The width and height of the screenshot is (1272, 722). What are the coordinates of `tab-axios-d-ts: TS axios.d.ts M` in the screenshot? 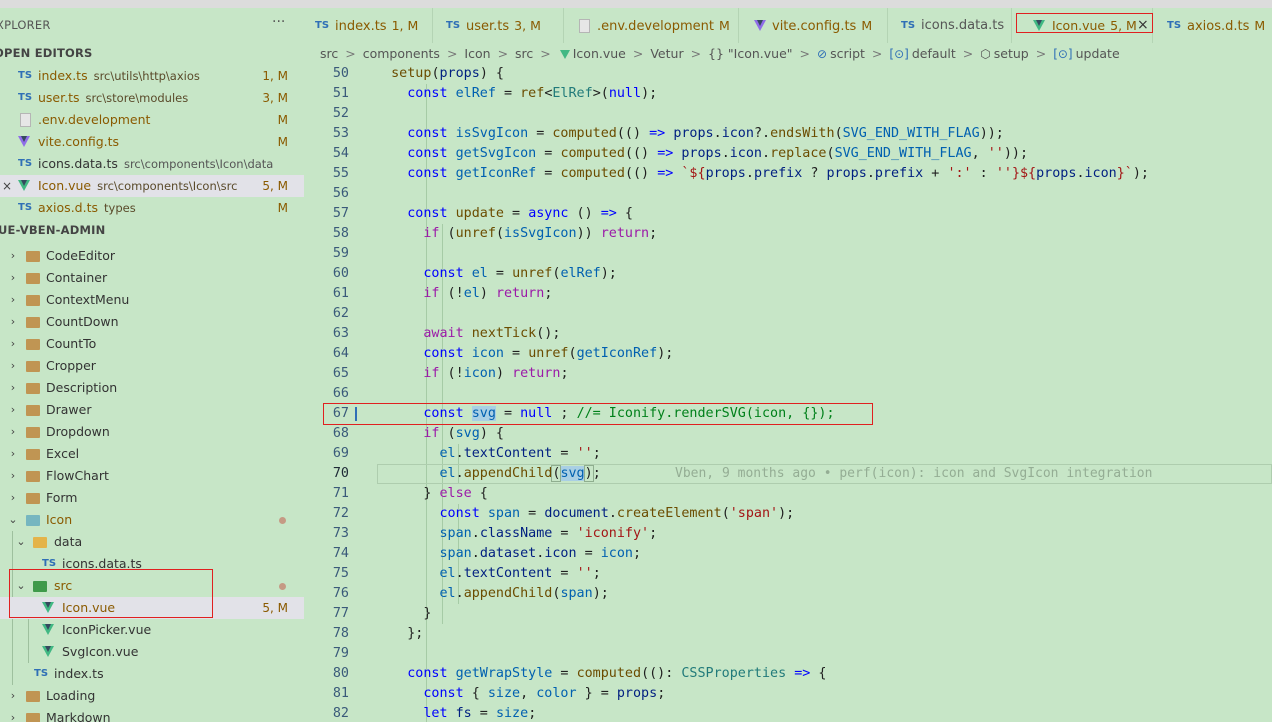 It's located at (1214, 25).